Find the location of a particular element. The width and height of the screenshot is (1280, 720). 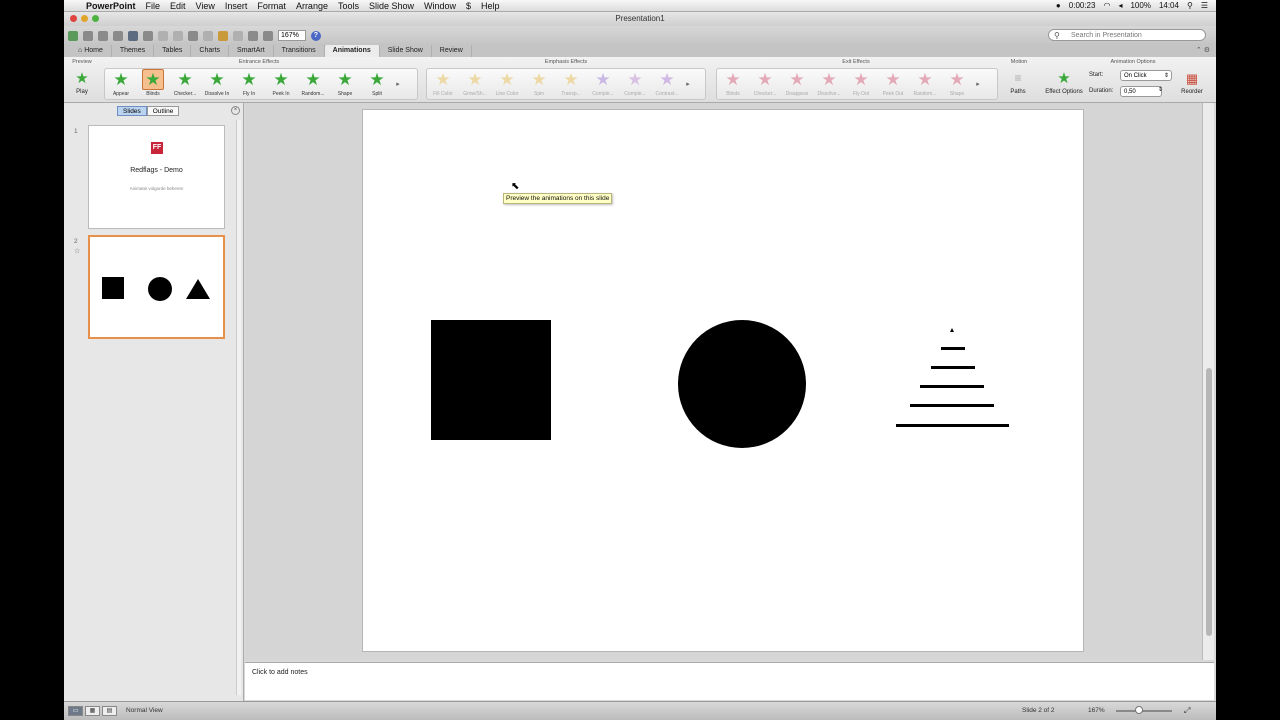

slide-sorter-button: ▦ is located at coordinates (92, 711).